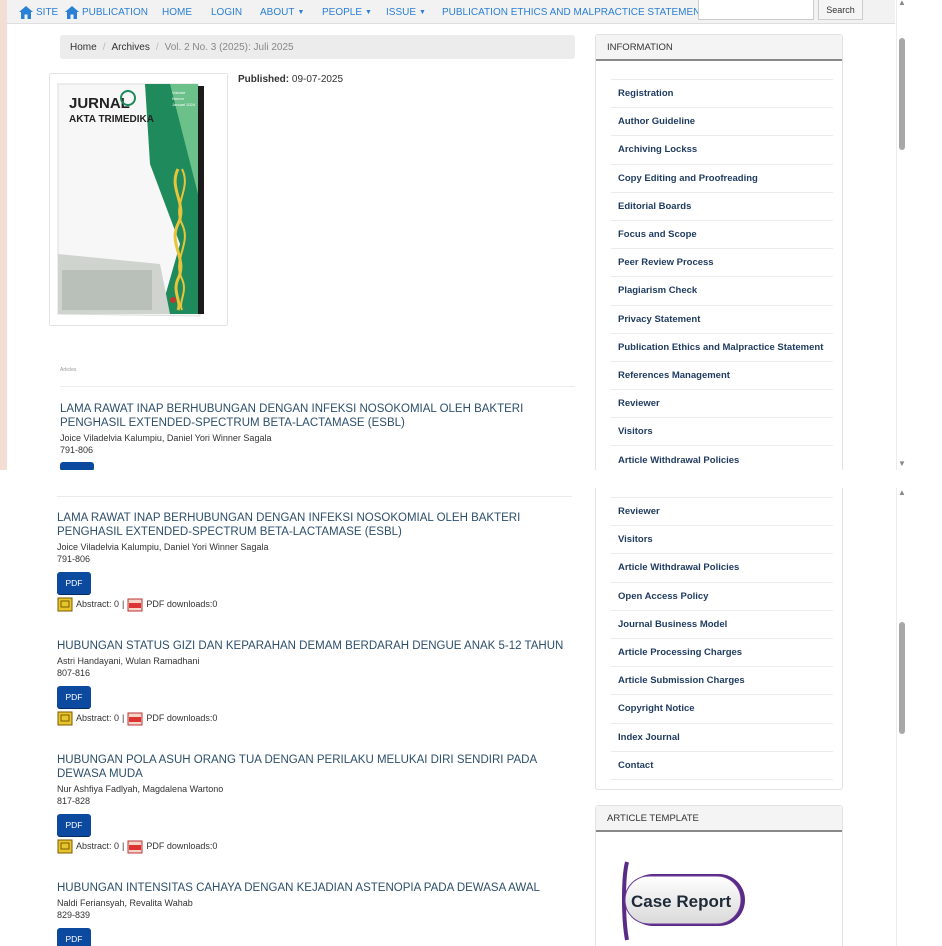  I want to click on case-report-template-link: Case Report, so click(685, 901).